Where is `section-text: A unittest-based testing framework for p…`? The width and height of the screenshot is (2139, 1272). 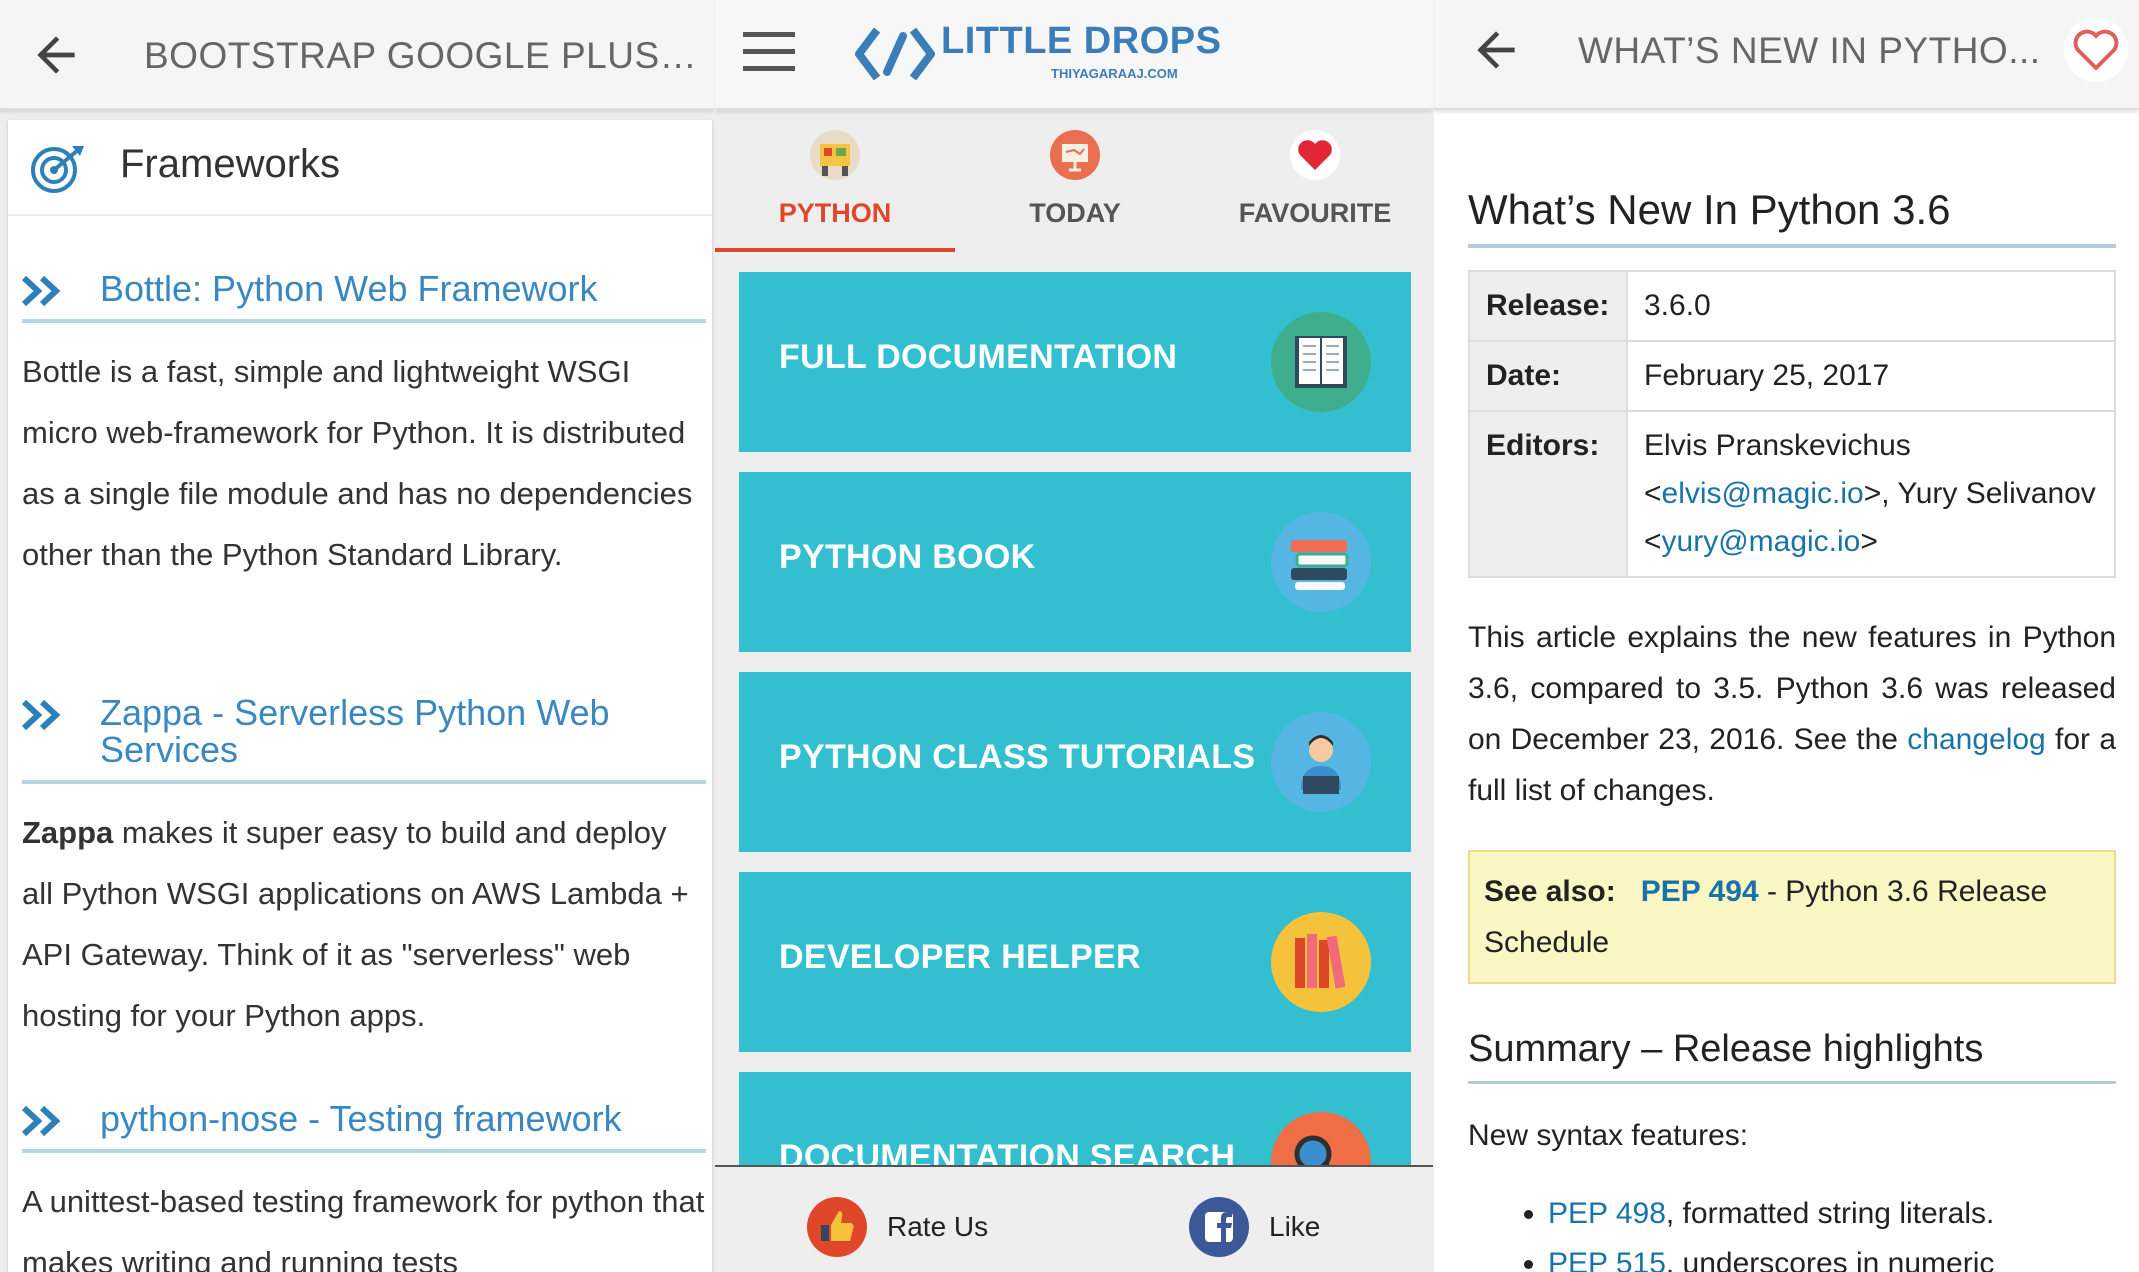
section-text: A unittest-based testing framework for p… is located at coordinates (363, 1228).